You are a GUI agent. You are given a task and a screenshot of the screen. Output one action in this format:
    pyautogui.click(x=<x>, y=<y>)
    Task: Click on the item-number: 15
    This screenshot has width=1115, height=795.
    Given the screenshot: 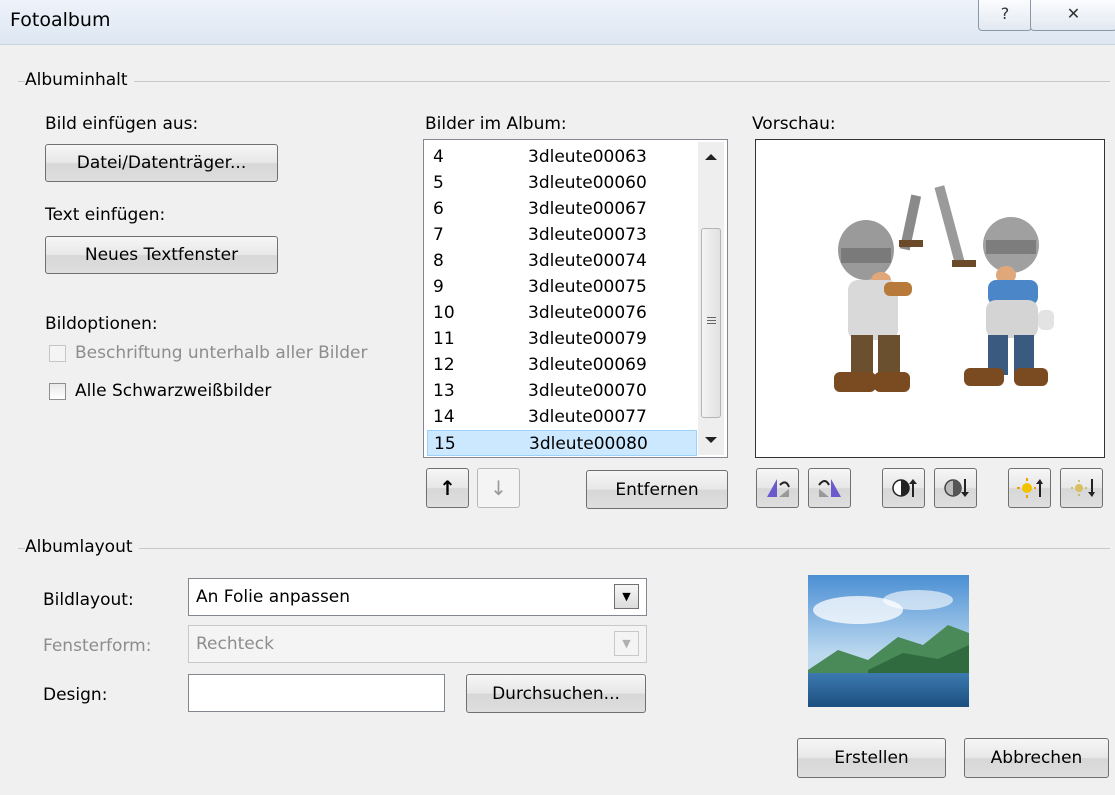 What is the action you would take?
    pyautogui.click(x=445, y=444)
    